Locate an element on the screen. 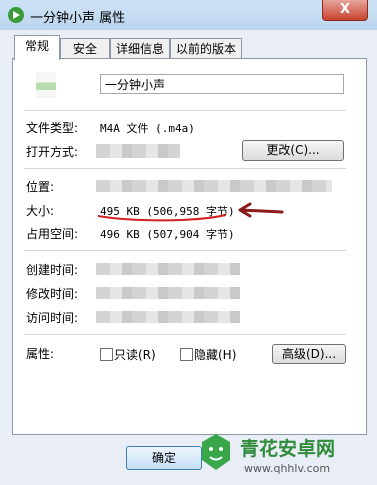 This screenshot has height=485, width=377. annotation-underline is located at coordinates (162, 218).